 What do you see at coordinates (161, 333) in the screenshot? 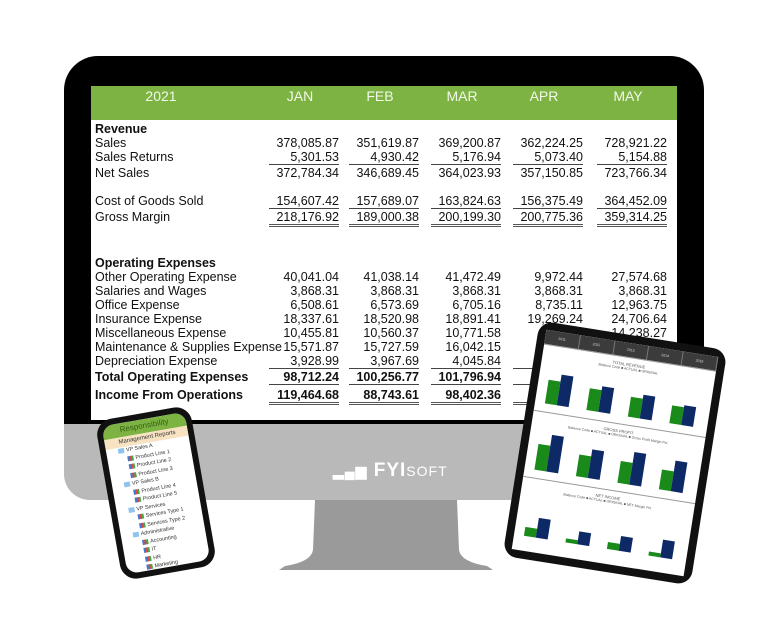
I see `row-label: Miscellaneous Expense` at bounding box center [161, 333].